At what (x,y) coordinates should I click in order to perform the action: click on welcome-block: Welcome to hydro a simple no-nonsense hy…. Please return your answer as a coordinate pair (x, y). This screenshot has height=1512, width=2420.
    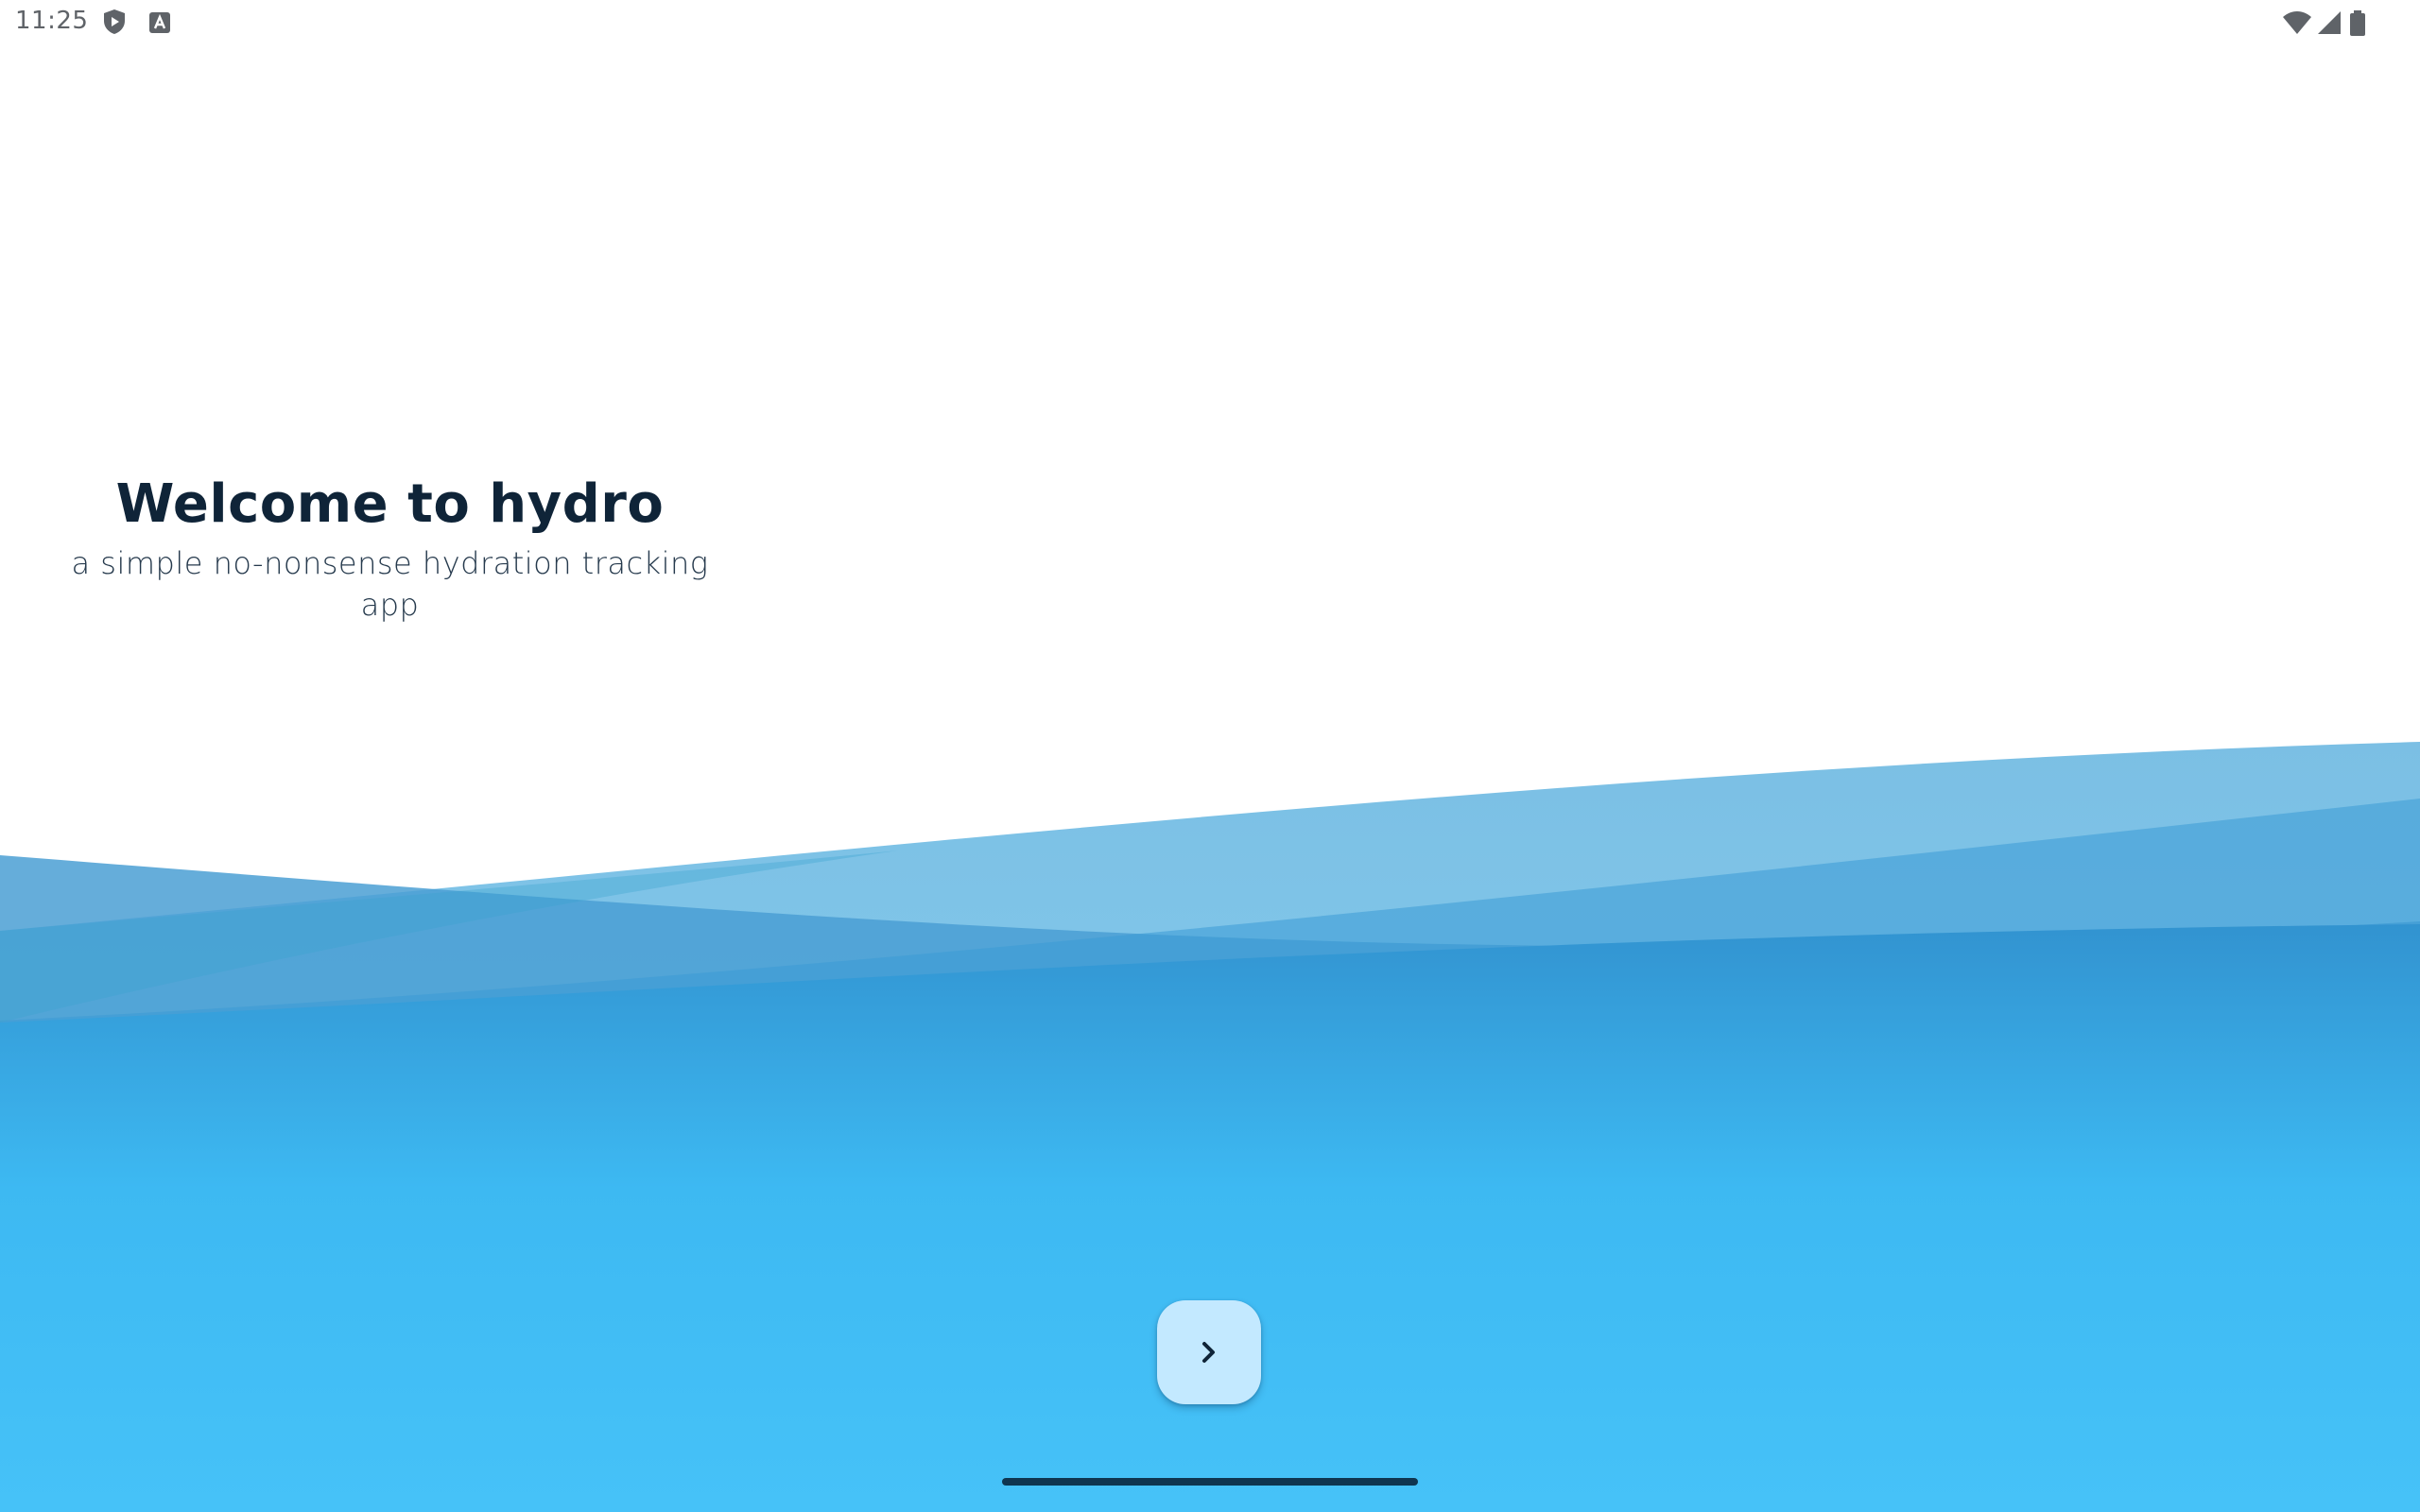
    Looking at the image, I should click on (390, 546).